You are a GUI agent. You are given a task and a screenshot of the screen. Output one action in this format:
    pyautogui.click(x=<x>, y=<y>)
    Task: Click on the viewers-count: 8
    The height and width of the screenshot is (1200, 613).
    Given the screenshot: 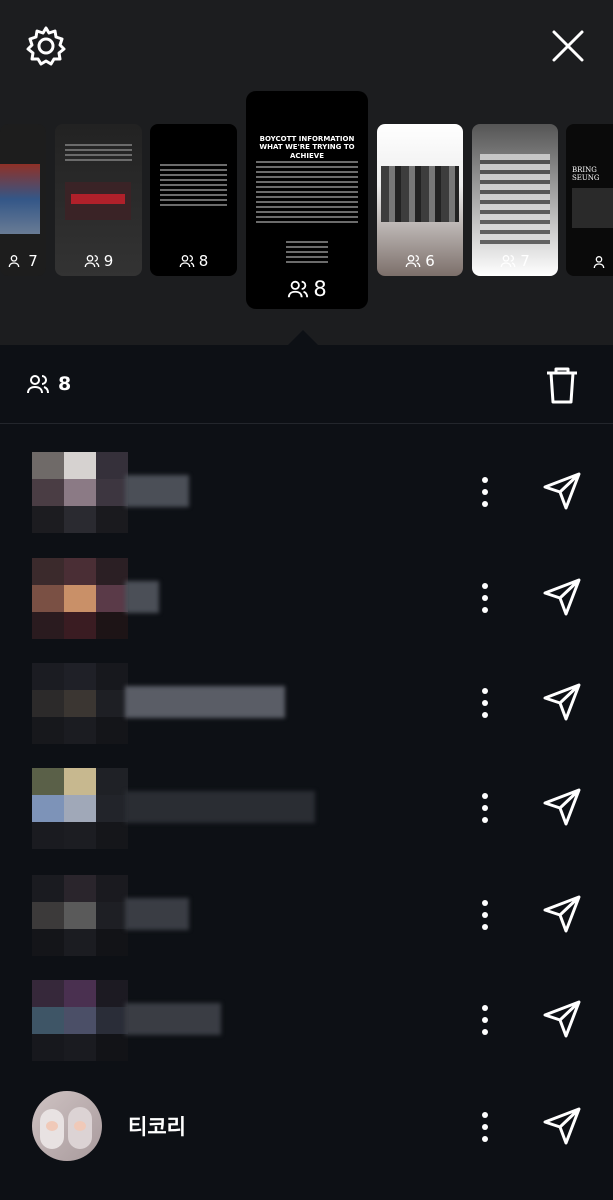 What is the action you would take?
    pyautogui.click(x=48, y=384)
    